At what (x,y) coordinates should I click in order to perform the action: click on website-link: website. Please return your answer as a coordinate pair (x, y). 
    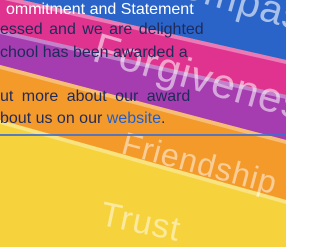
    Looking at the image, I should click on (134, 118).